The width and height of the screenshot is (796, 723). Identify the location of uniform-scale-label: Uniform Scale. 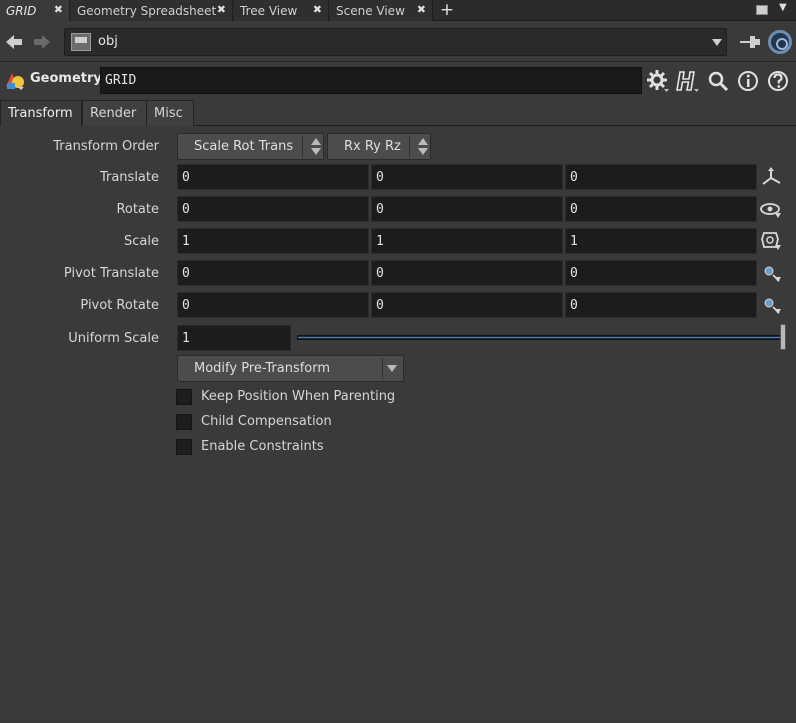
(113, 338).